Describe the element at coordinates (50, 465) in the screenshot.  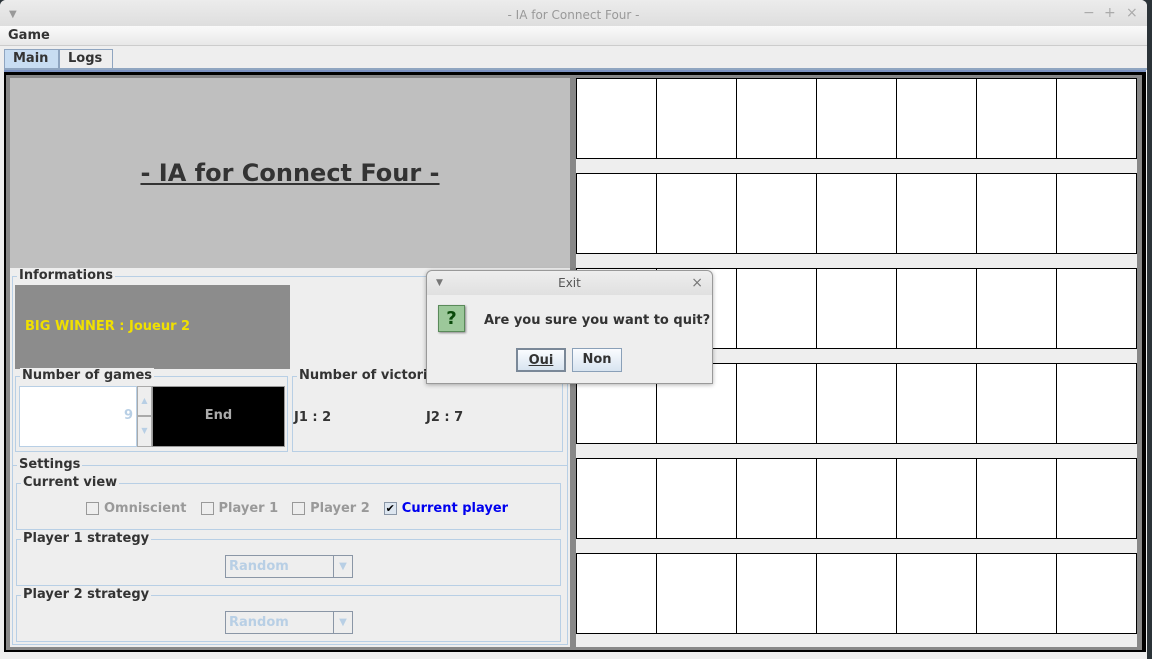
I see `settings-label: Settings` at that location.